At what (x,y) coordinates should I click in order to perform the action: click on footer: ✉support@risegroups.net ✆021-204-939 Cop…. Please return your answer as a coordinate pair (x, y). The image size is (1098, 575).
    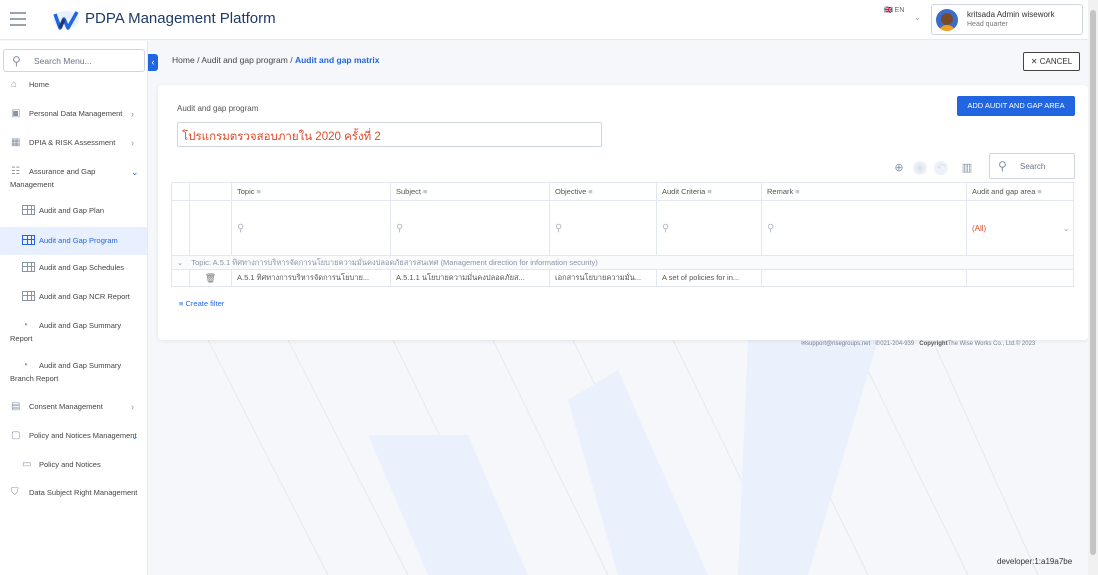
    Looking at the image, I should click on (918, 343).